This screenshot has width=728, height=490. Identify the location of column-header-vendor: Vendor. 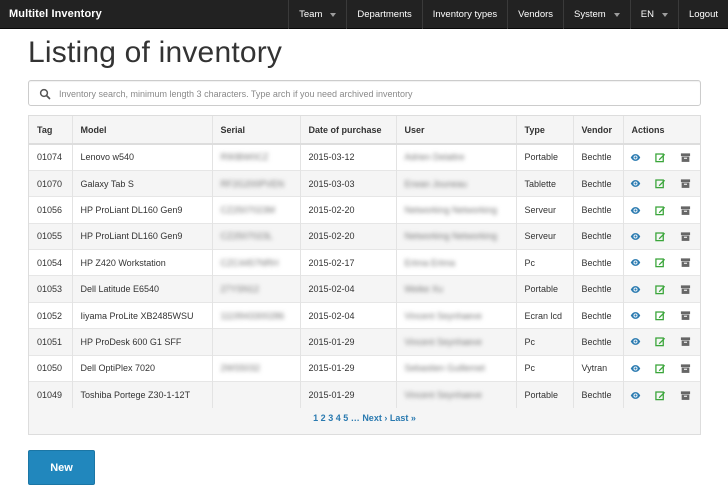
(598, 130).